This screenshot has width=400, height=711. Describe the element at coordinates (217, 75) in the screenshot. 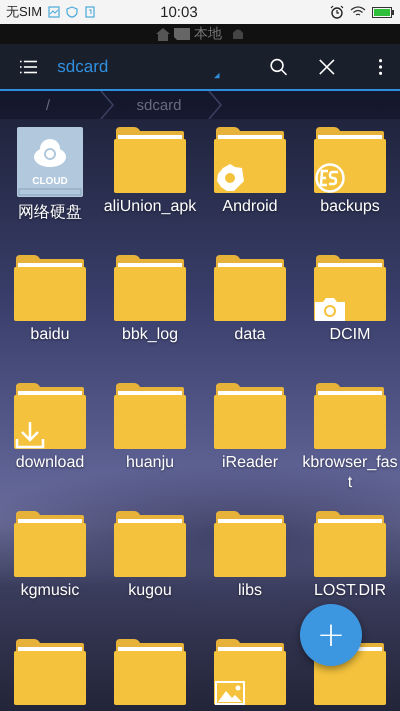

I see `dropdown-icon` at that location.